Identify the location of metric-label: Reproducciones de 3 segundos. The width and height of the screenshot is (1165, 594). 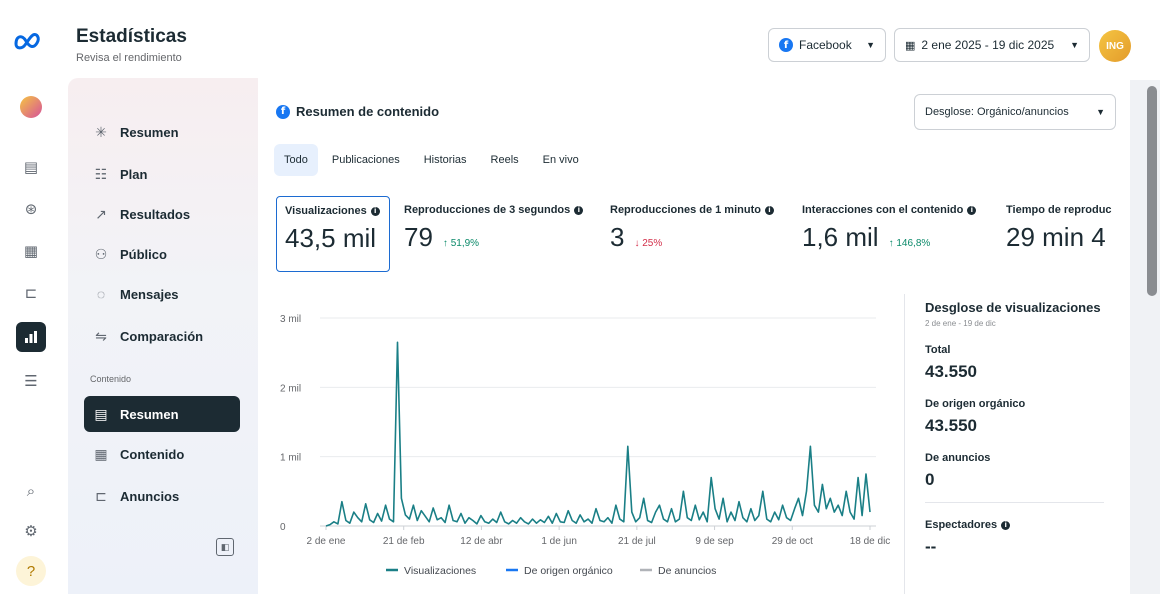
(487, 210).